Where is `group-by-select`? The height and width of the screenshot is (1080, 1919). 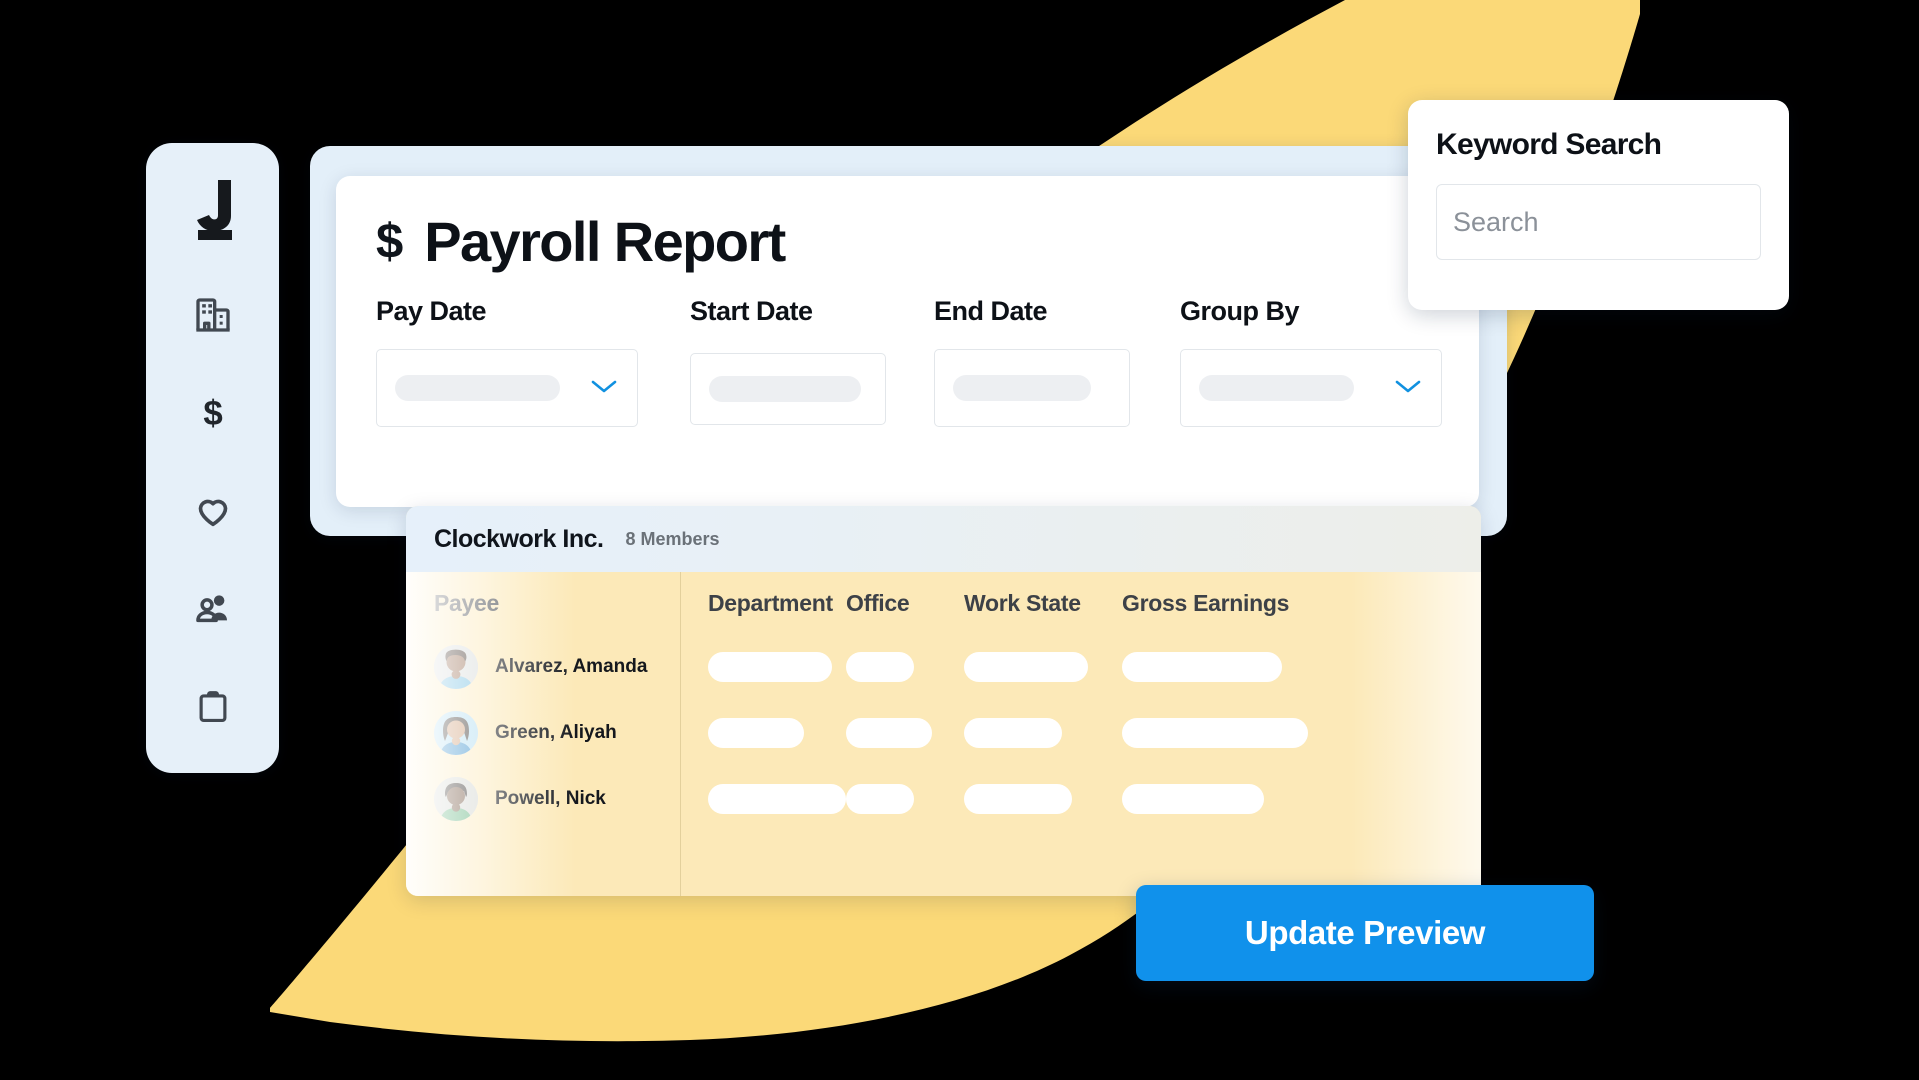 group-by-select is located at coordinates (1311, 388).